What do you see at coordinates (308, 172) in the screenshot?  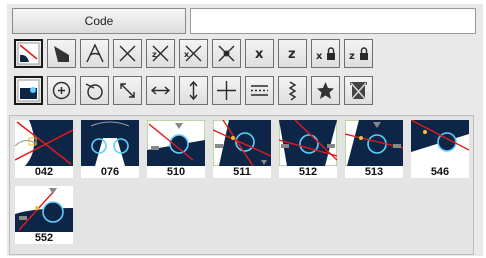 I see `profile-code-label: 512` at bounding box center [308, 172].